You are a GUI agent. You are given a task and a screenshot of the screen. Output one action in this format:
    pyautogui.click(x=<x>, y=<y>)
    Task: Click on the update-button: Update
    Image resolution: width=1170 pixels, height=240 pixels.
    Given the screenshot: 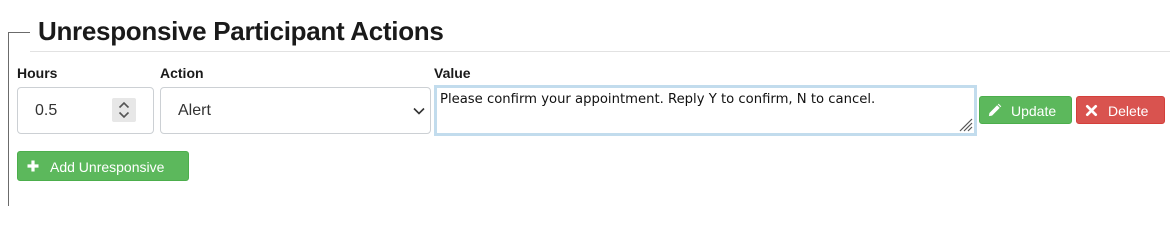 What is the action you would take?
    pyautogui.click(x=1025, y=110)
    